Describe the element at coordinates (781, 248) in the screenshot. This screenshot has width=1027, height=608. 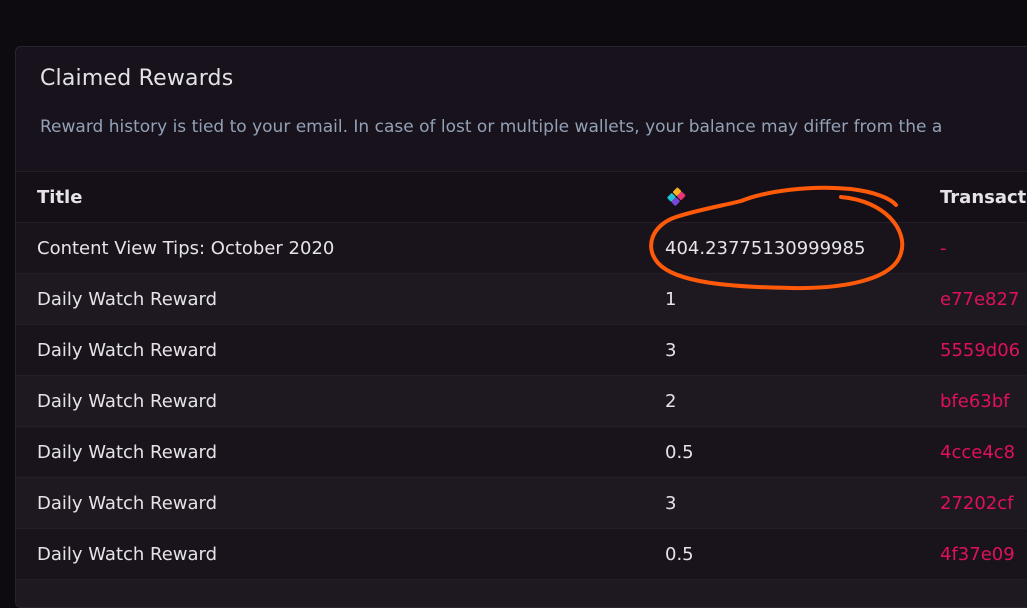
I see `row-amount: 404.23775130999985` at that location.